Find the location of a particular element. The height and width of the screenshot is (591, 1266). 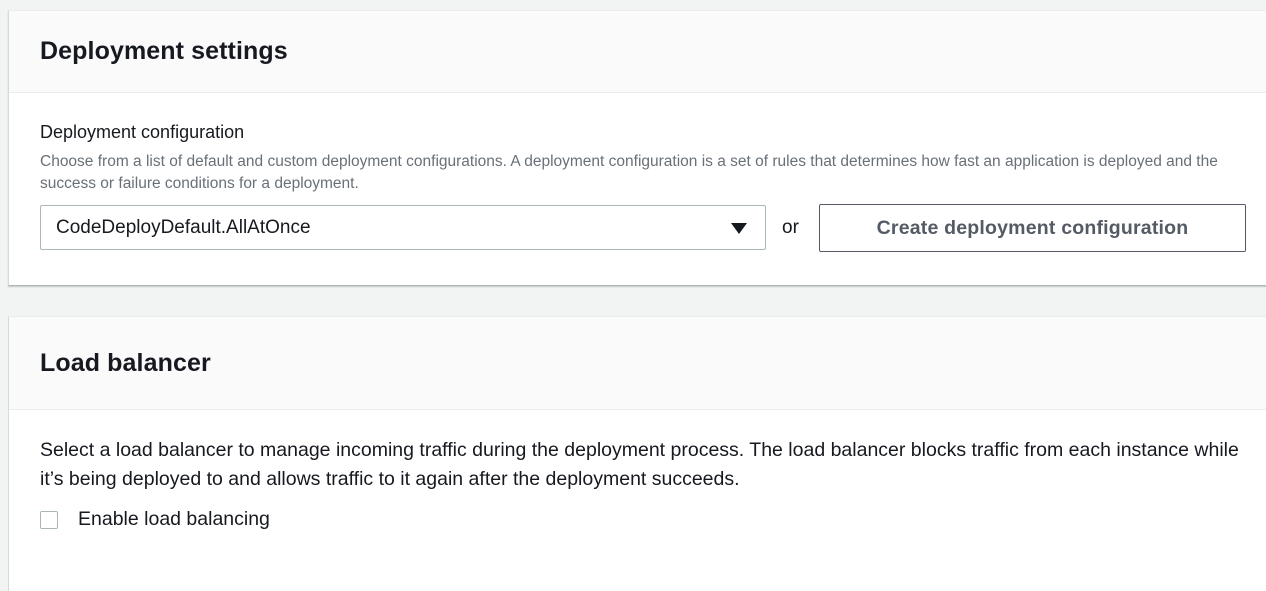

enable-load-balancing-option: Enable load balancing is located at coordinates (155, 519).